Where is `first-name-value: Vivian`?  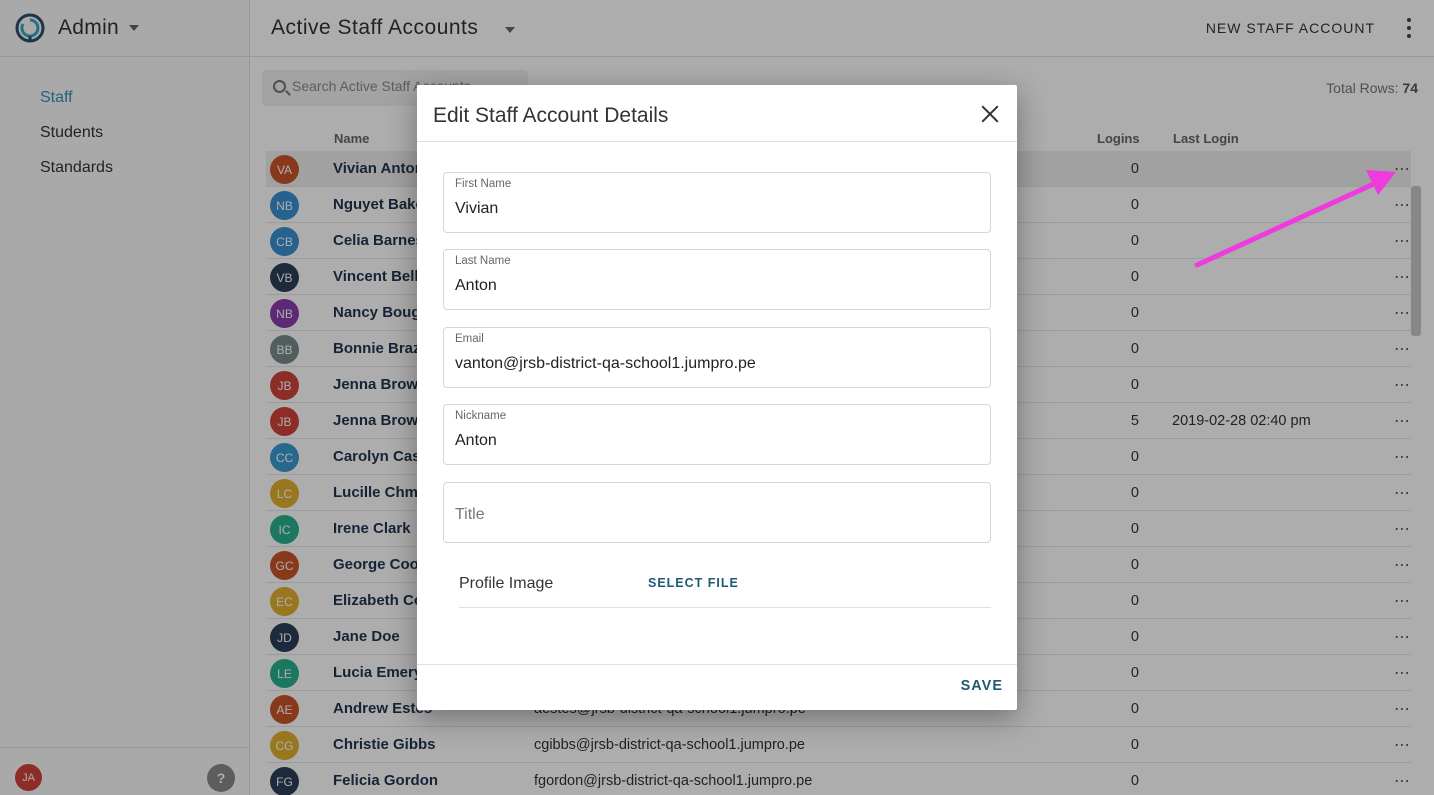
first-name-value: Vivian is located at coordinates (476, 209).